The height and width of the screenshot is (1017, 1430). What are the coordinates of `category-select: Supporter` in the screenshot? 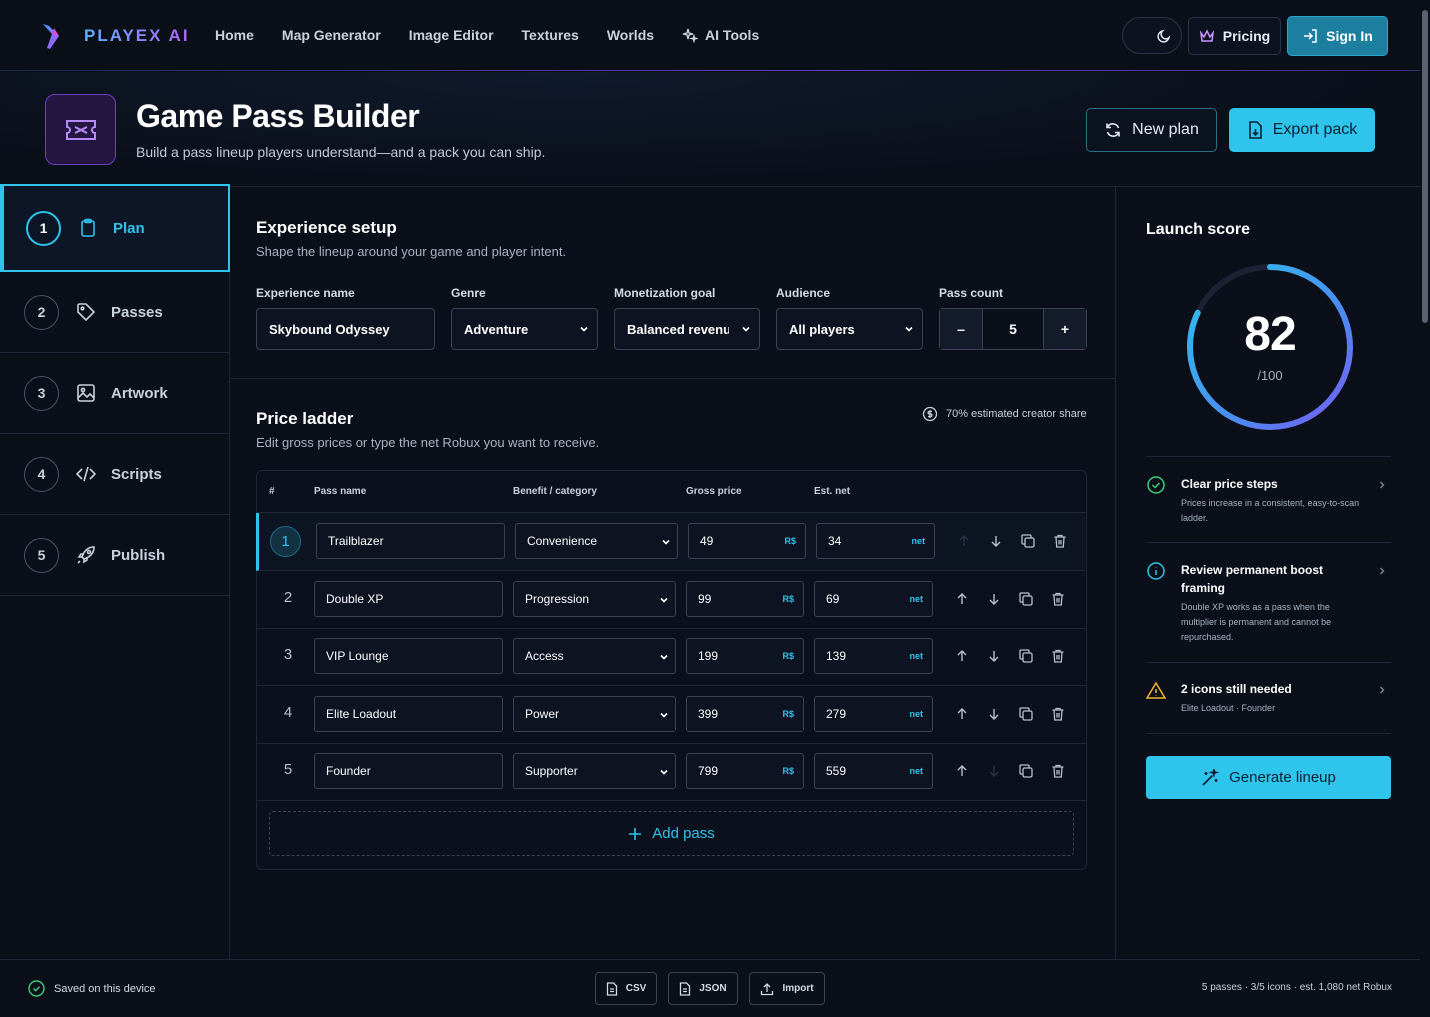 It's located at (594, 771).